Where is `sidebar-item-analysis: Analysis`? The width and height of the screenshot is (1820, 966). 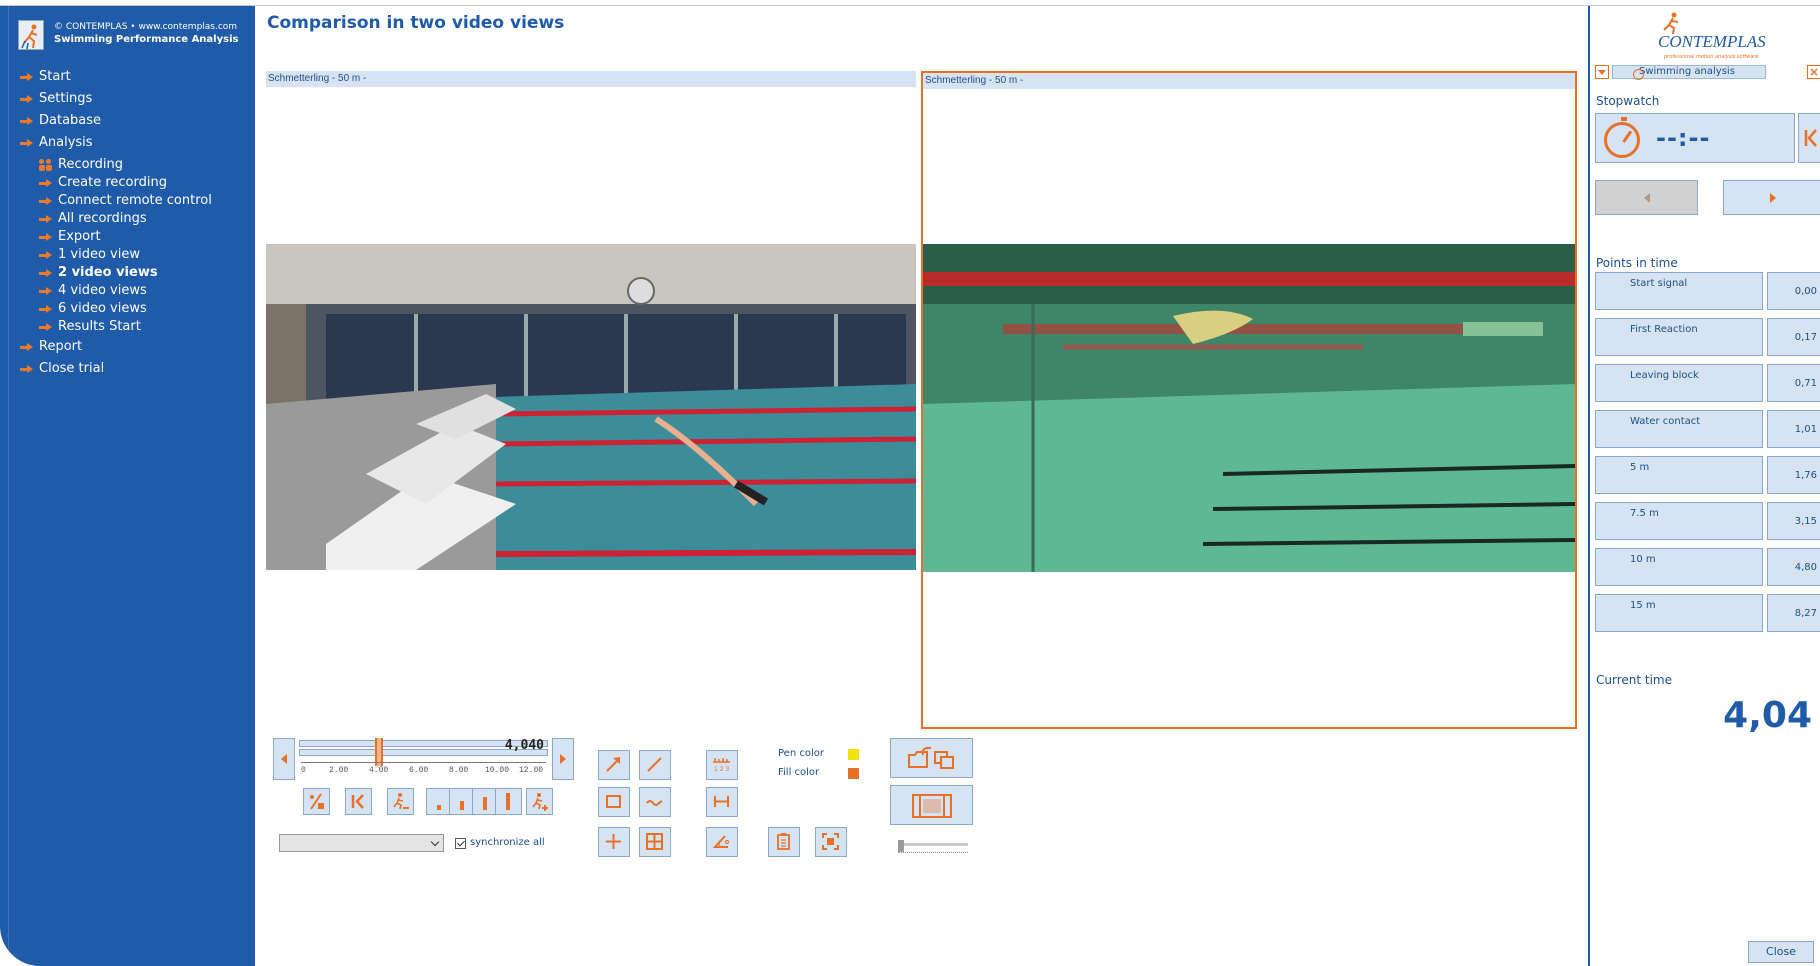 sidebar-item-analysis: Analysis is located at coordinates (135, 143).